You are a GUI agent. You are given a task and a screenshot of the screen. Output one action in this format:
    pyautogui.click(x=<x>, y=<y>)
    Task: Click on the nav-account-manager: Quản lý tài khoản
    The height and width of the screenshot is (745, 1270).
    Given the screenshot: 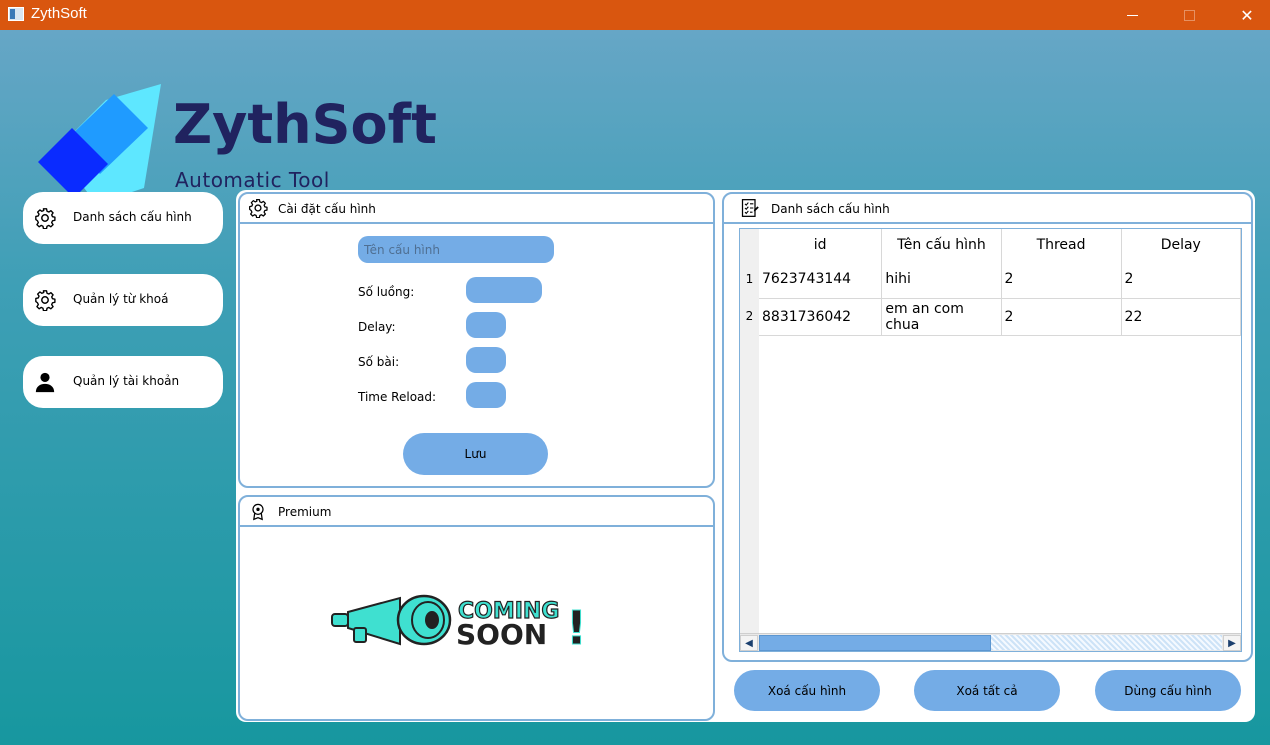 What is the action you would take?
    pyautogui.click(x=123, y=382)
    